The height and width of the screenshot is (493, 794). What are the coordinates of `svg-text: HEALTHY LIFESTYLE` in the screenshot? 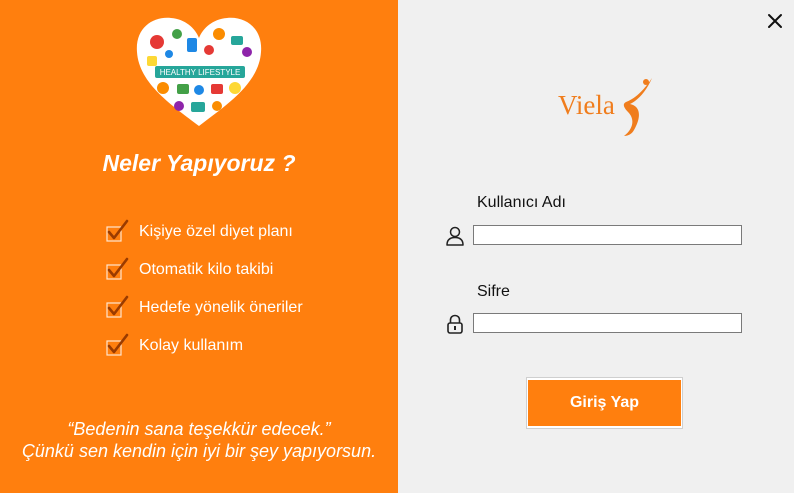 It's located at (200, 72).